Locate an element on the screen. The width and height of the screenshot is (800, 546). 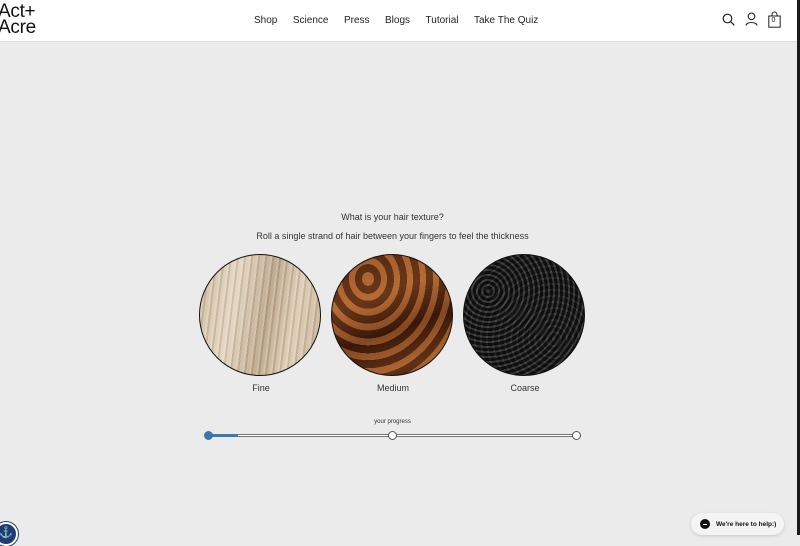
logo-line-2: Acre is located at coordinates (18, 27).